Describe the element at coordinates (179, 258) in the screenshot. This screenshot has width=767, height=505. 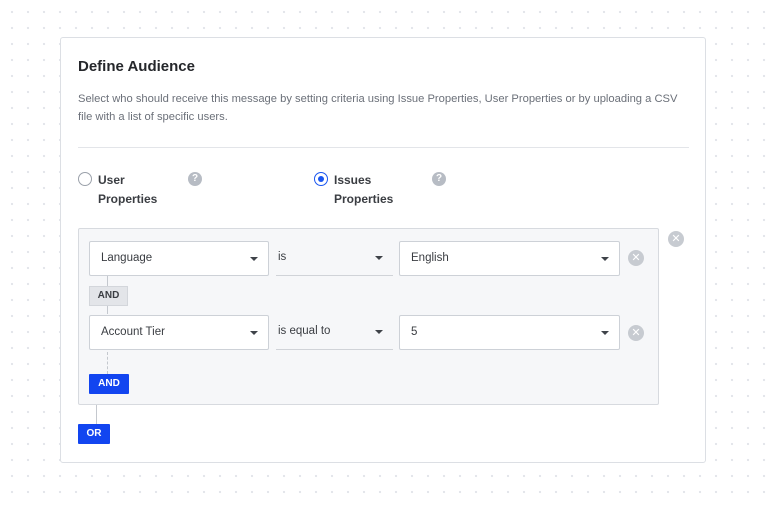
I see `property-select: Language` at that location.